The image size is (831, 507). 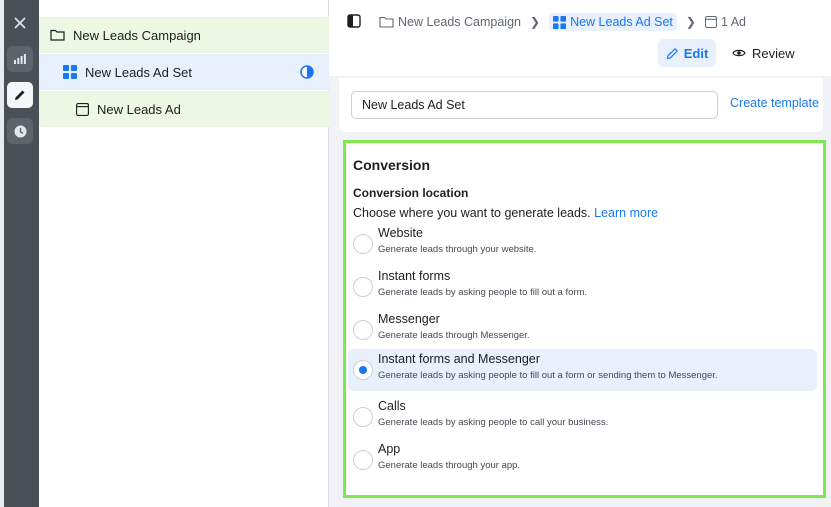 What do you see at coordinates (739, 53) in the screenshot?
I see `eye-icon` at bounding box center [739, 53].